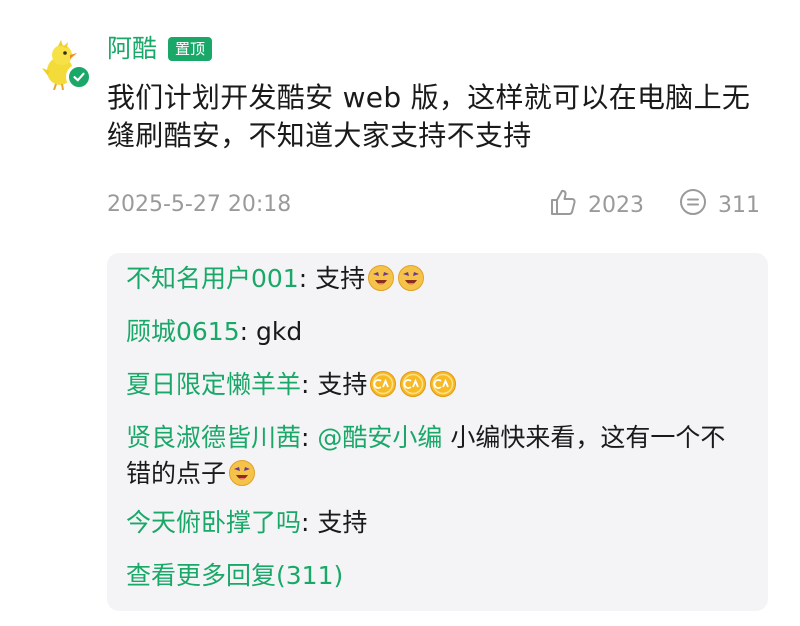  What do you see at coordinates (438, 332) in the screenshot?
I see `reply-item: 顾城0615: gkd` at bounding box center [438, 332].